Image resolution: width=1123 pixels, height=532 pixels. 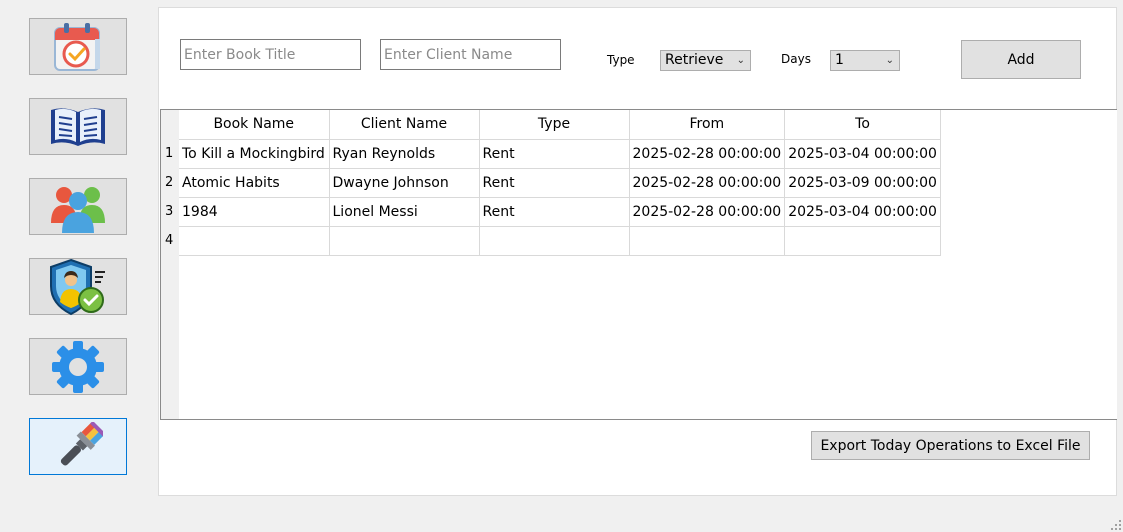 I want to click on cell-client-name: Lionel Messi, so click(x=404, y=212).